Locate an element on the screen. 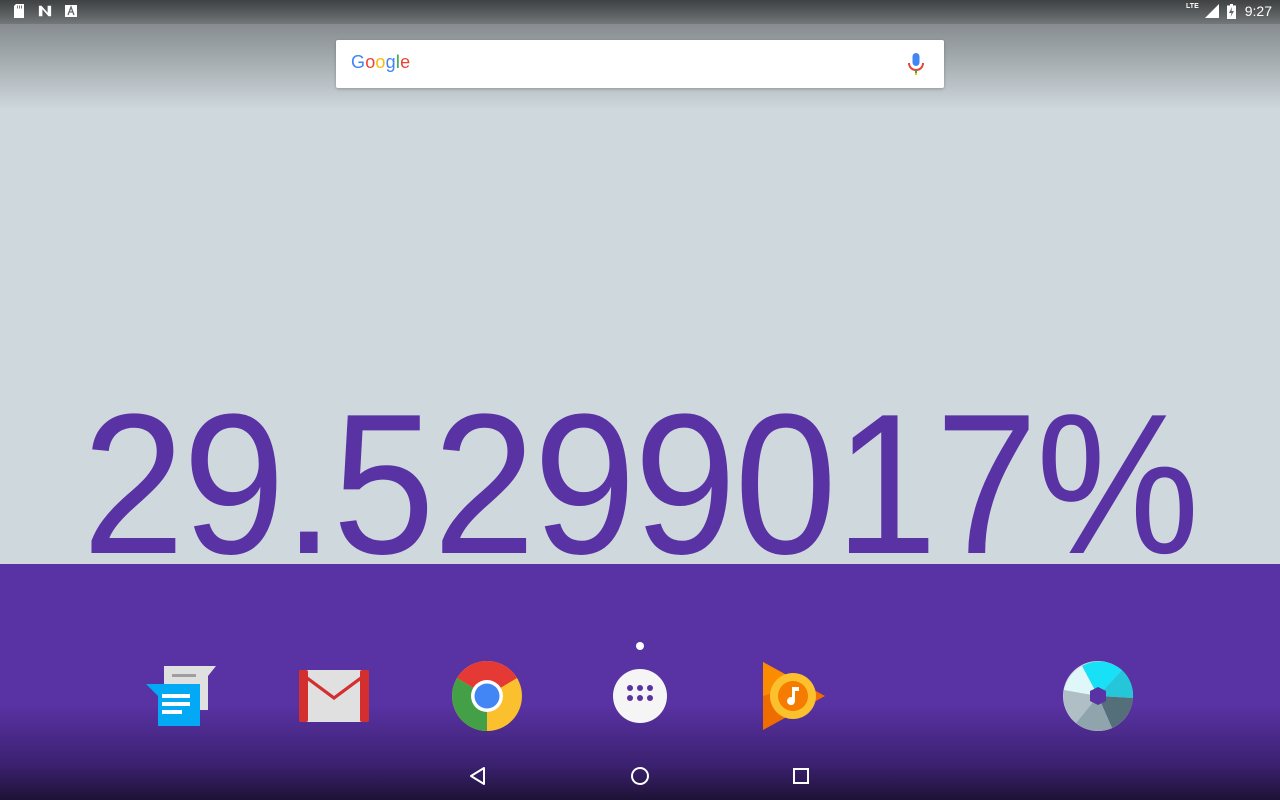 Image resolution: width=1280 pixels, height=800 pixels. chrome-app is located at coordinates (487, 696).